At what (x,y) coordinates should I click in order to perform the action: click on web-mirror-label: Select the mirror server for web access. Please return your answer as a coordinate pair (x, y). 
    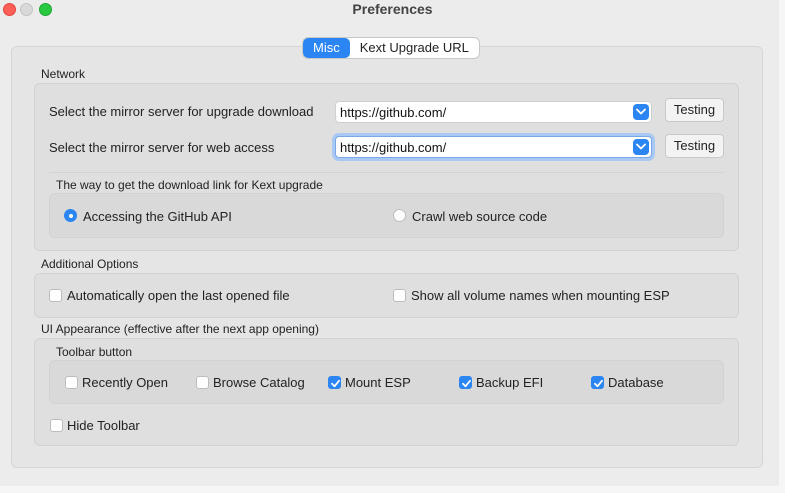
    Looking at the image, I should click on (162, 147).